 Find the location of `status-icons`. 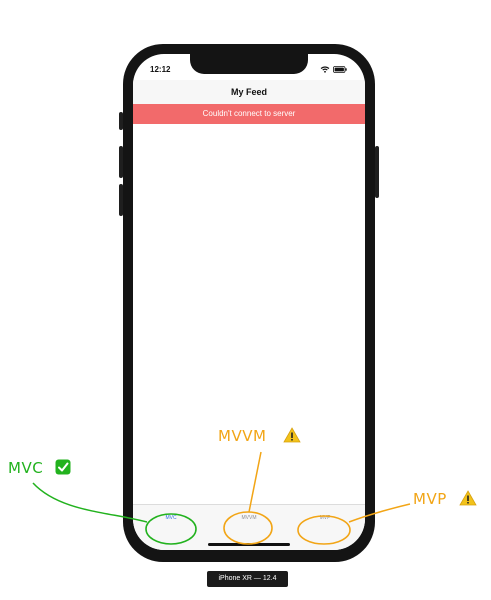

status-icons is located at coordinates (333, 69).